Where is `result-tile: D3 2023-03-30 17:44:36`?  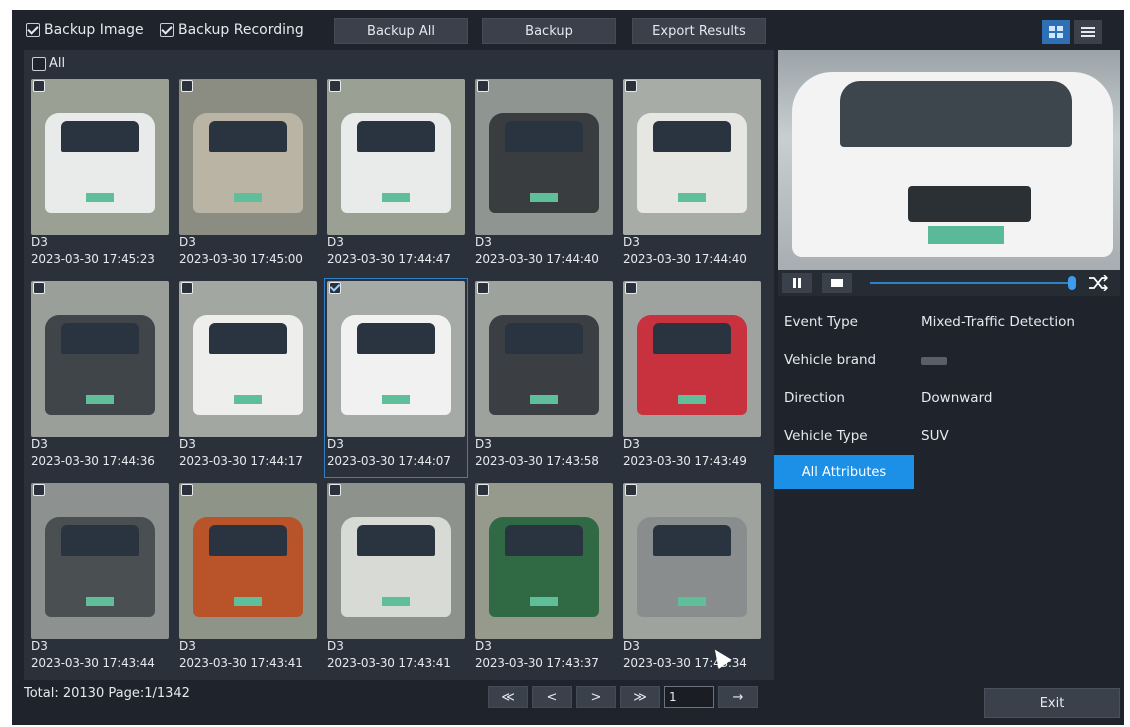 result-tile: D3 2023-03-30 17:44:36 is located at coordinates (100, 378).